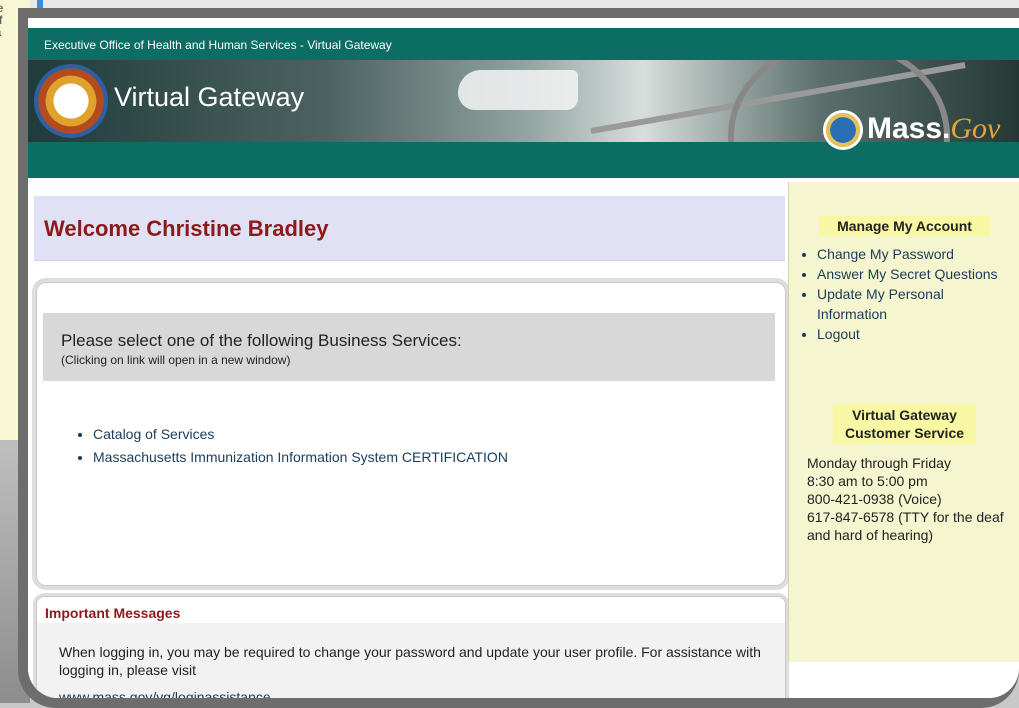 The width and height of the screenshot is (1019, 708). I want to click on logout-link: Logout, so click(917, 334).